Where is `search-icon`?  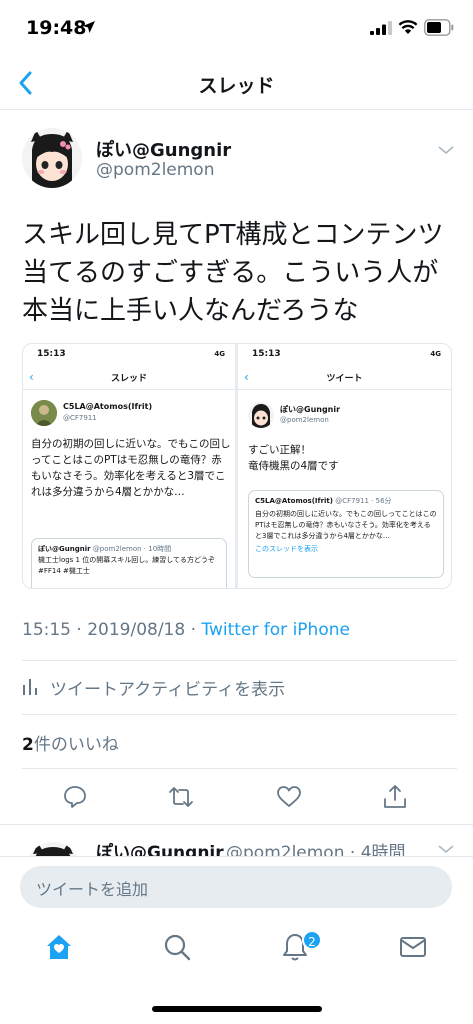 search-icon is located at coordinates (177, 947).